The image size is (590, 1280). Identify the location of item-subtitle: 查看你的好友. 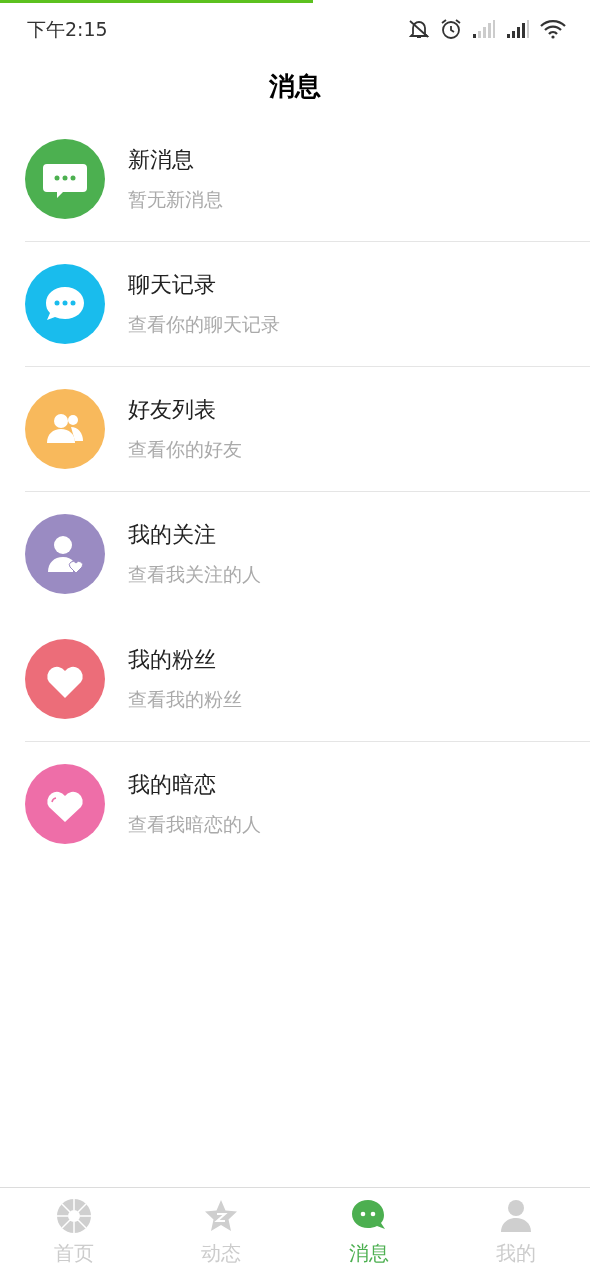
(185, 449).